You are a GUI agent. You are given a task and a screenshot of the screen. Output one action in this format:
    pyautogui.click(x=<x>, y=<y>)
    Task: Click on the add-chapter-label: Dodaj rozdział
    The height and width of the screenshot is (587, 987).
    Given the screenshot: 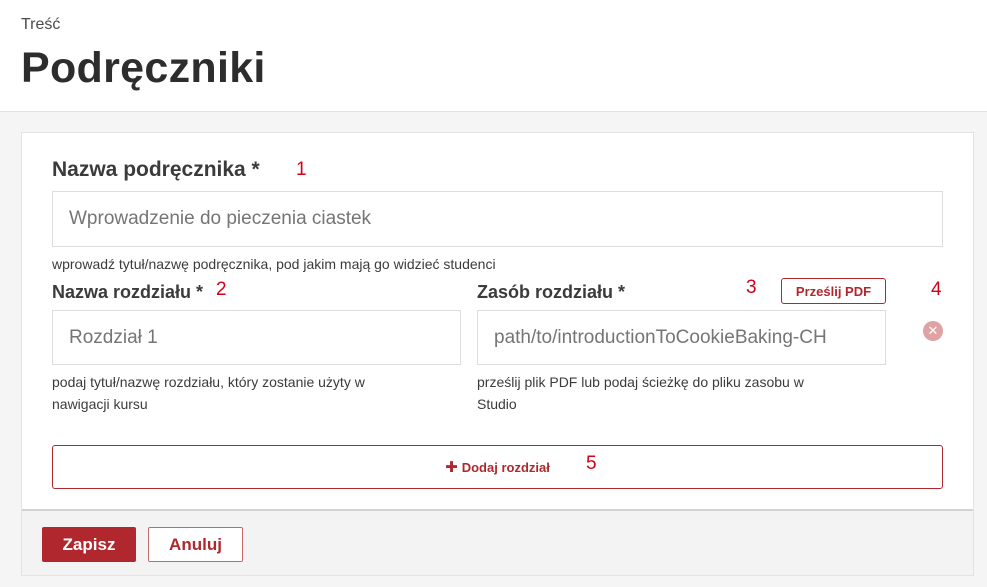 What is the action you would take?
    pyautogui.click(x=505, y=467)
    